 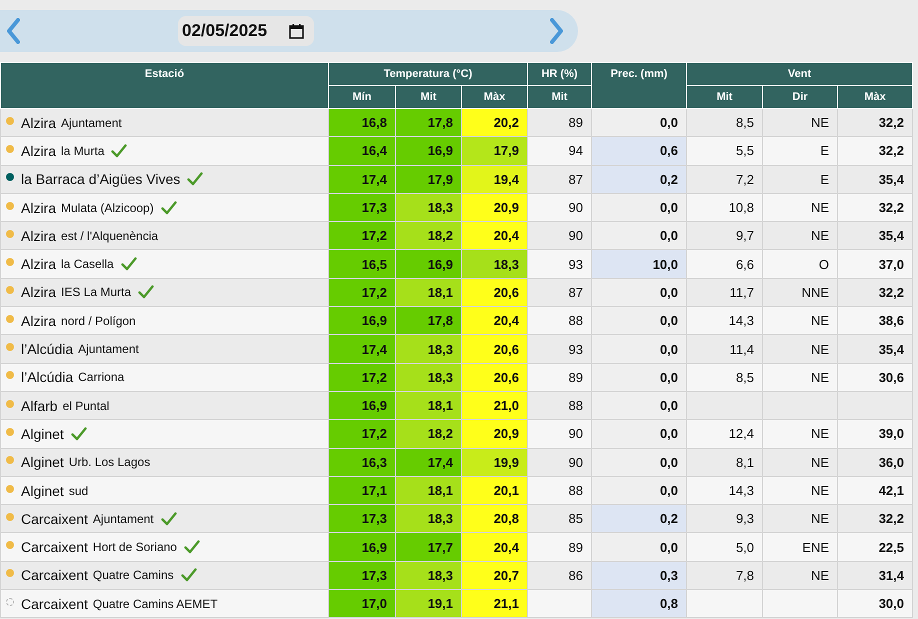 I want to click on table-cell: 5,0, so click(x=724, y=547).